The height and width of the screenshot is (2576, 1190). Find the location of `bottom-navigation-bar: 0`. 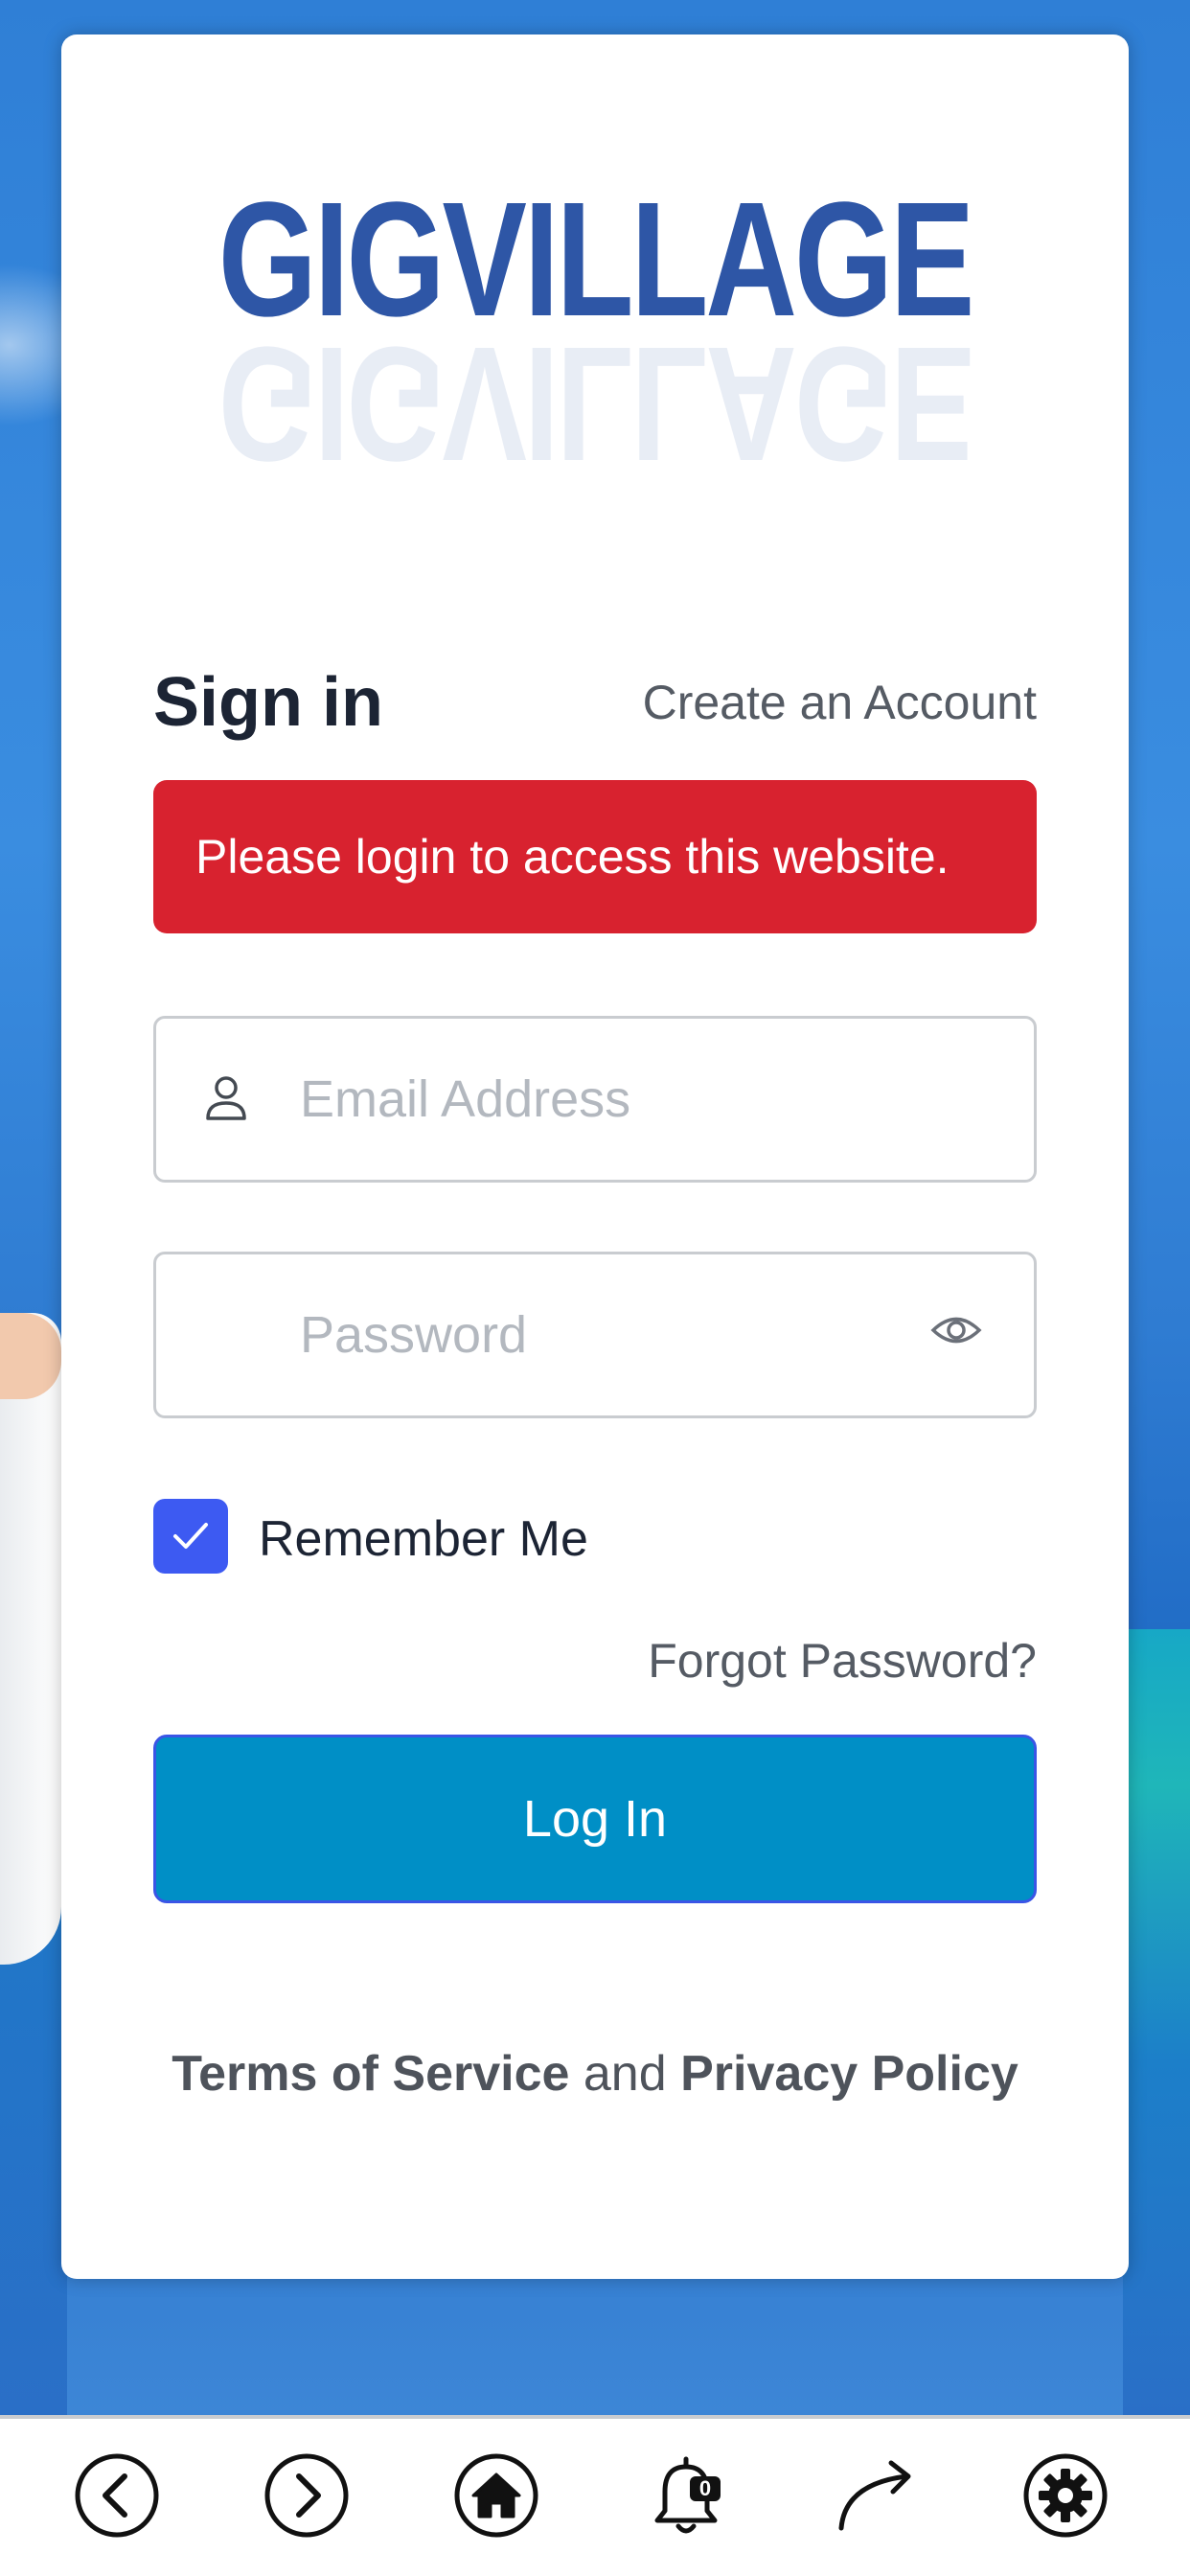

bottom-navigation-bar: 0 is located at coordinates (595, 2495).